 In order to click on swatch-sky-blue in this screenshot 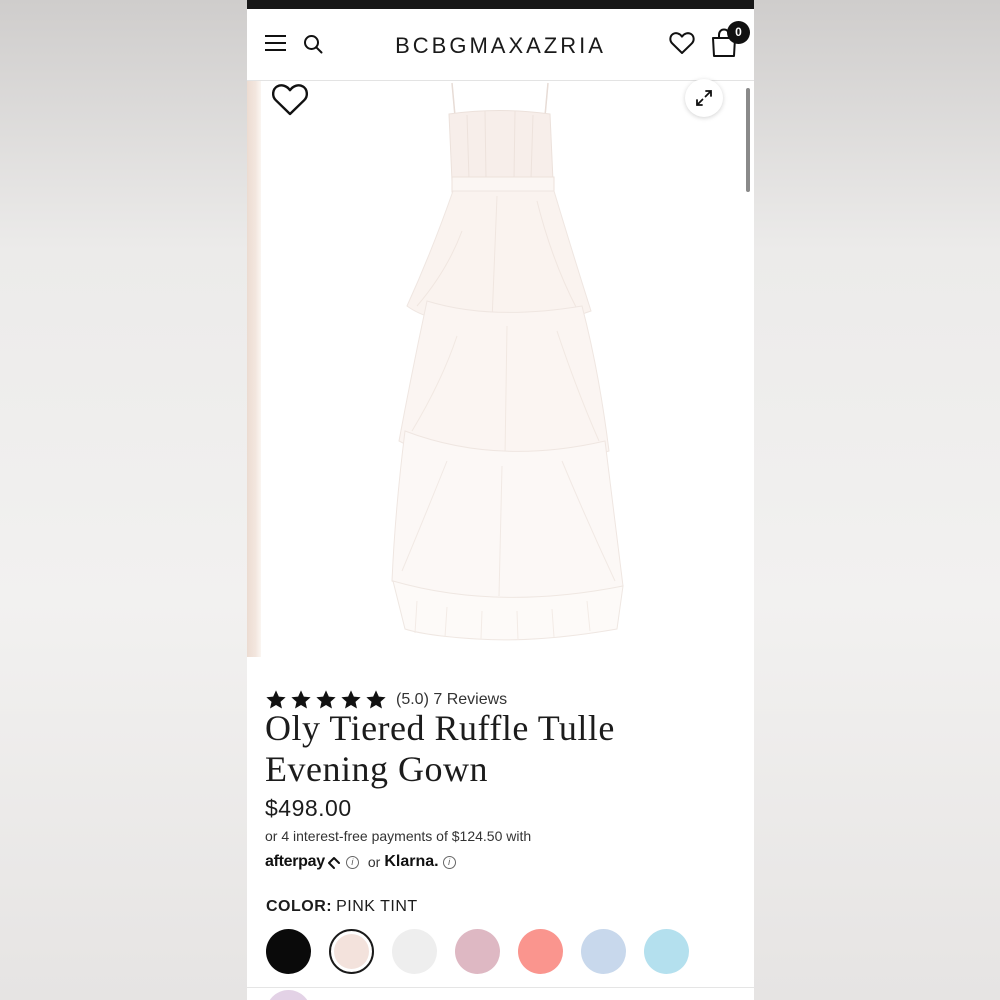, I will do `click(666, 951)`.